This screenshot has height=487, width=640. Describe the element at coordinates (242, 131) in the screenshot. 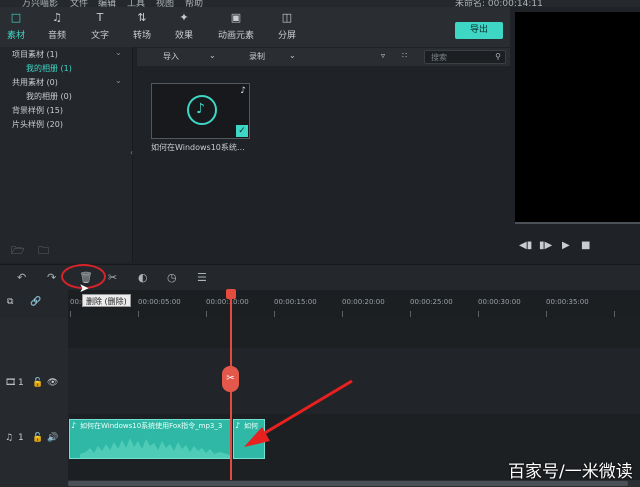

I see `checkmark-icon: ✓` at that location.